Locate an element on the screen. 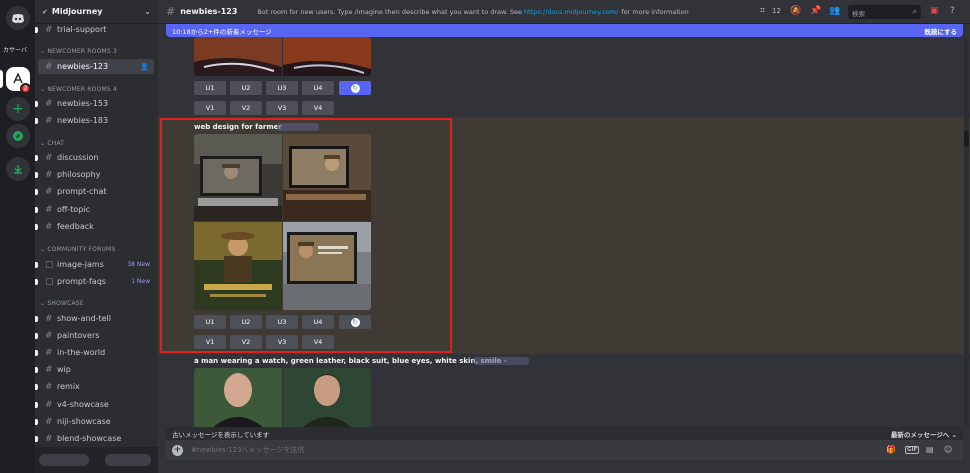 Image resolution: width=970 pixels, height=473 pixels. guild-header: ✔ Midjourney ⌄ is located at coordinates (96, 12).